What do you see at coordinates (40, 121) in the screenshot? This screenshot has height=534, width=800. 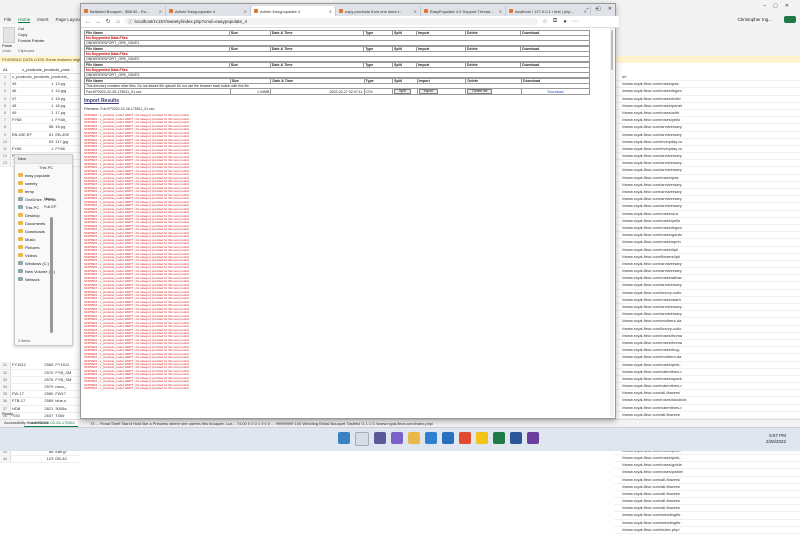 I see `sheet-row: 7 FY68 1 FY68_` at bounding box center [40, 121].